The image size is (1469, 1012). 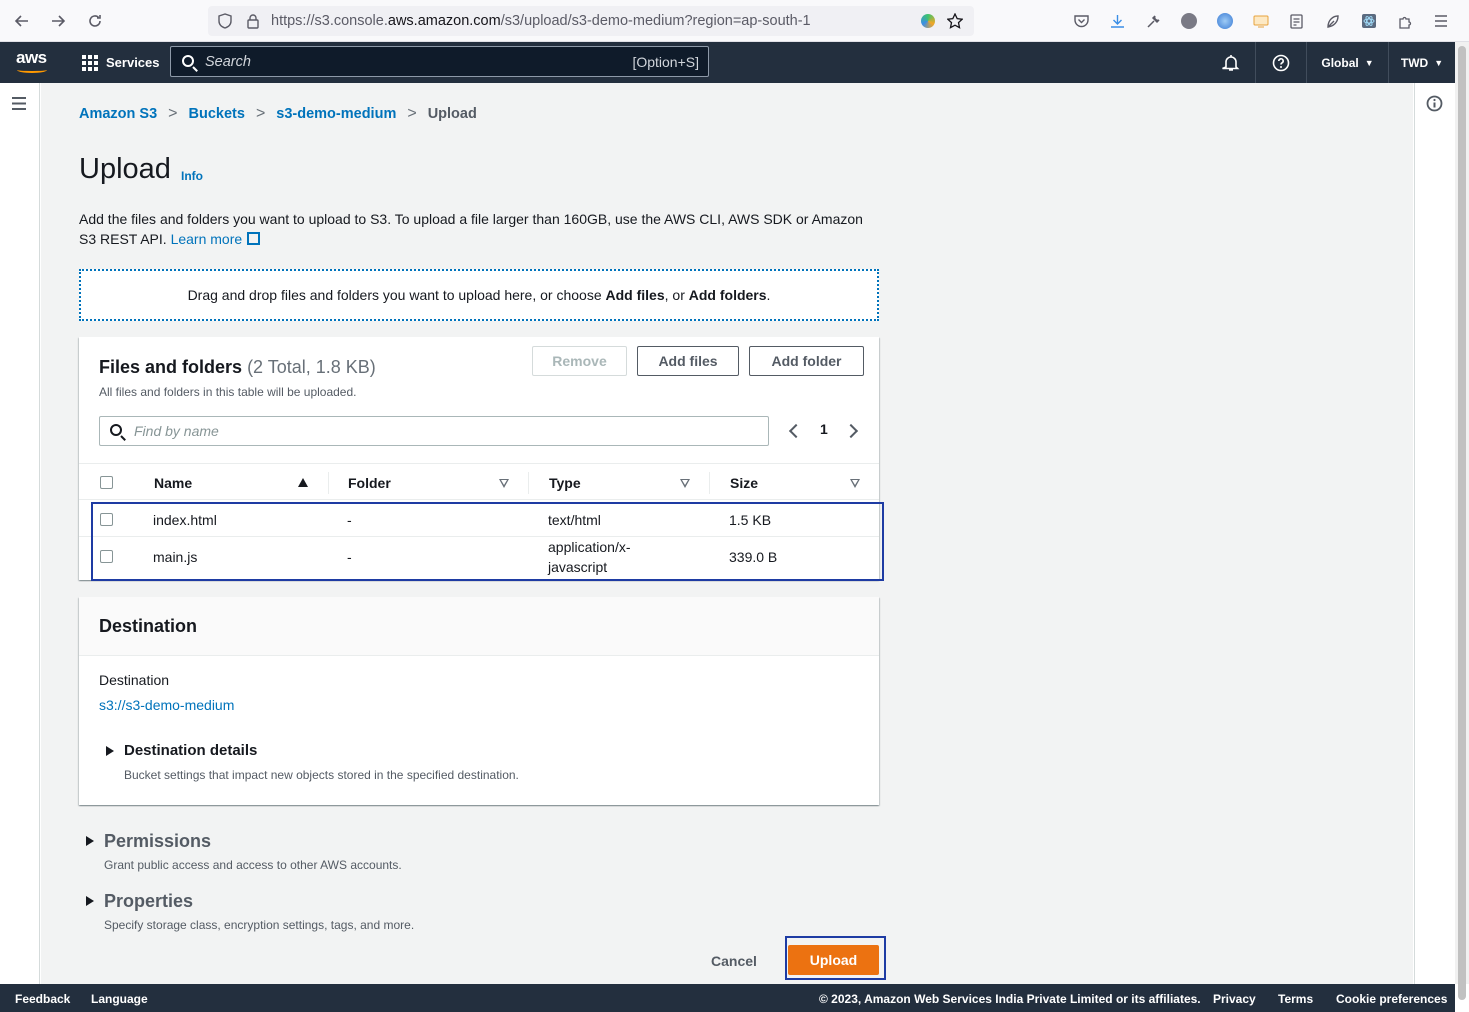 I want to click on destination-panel-header: Destination, so click(x=479, y=626).